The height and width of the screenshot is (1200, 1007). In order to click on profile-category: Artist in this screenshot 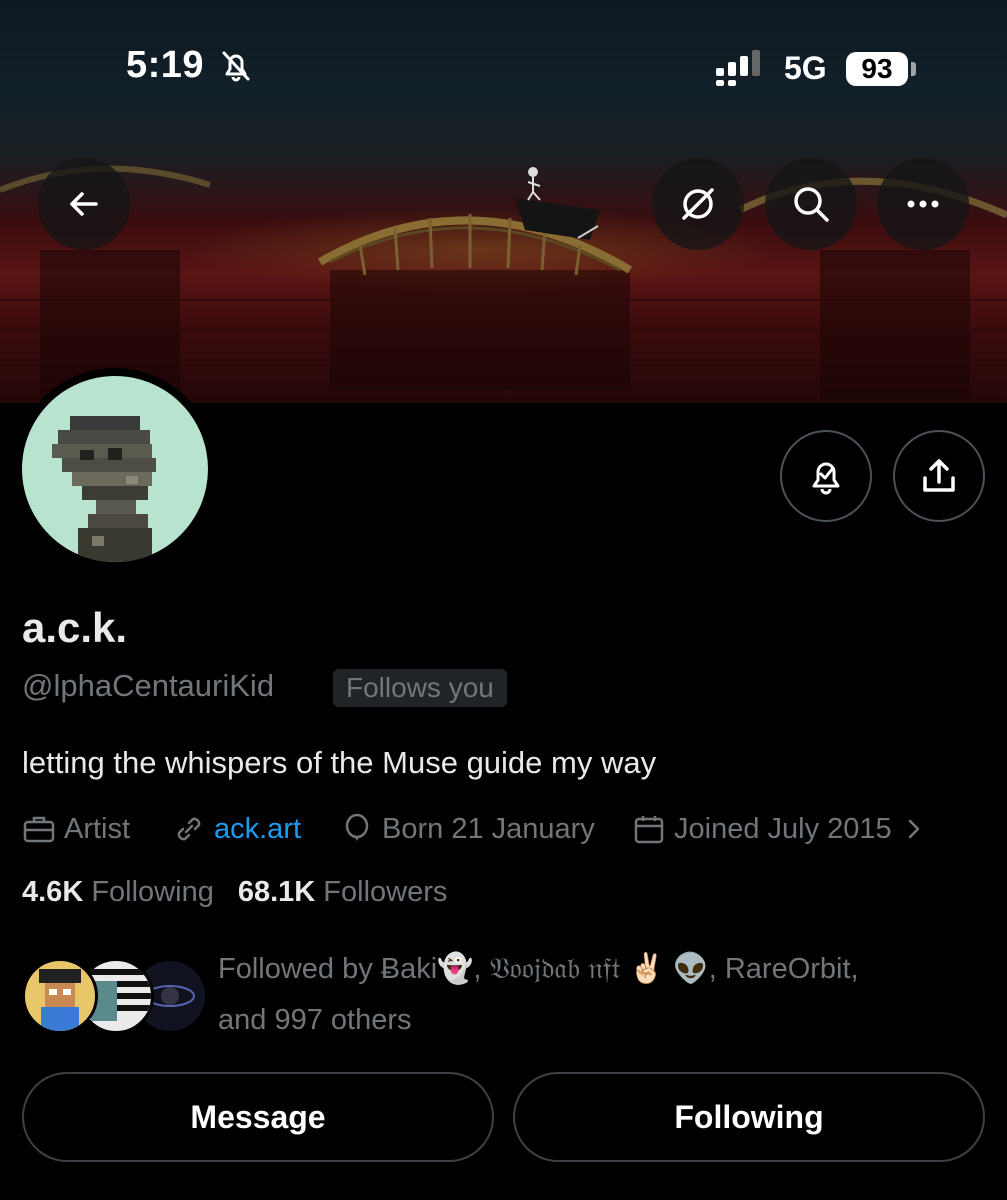, I will do `click(76, 829)`.